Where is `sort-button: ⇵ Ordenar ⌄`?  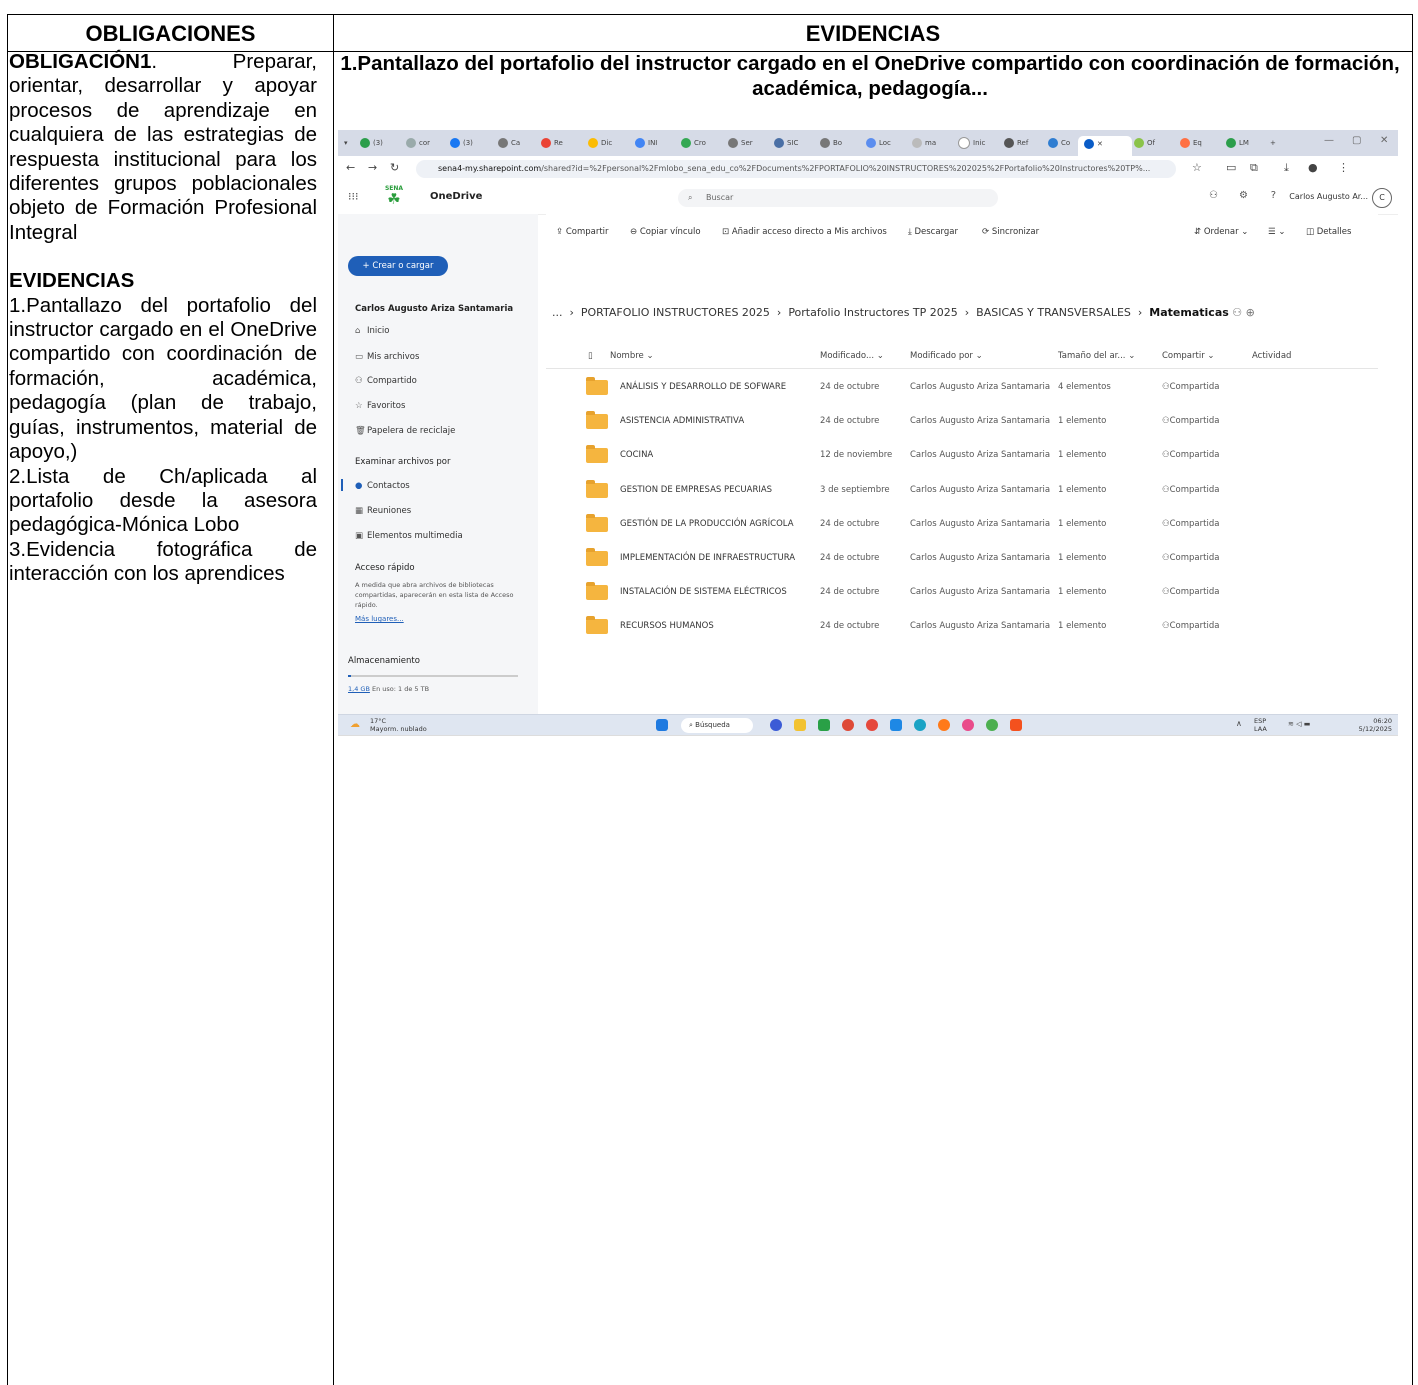 sort-button: ⇵ Ordenar ⌄ is located at coordinates (1221, 232).